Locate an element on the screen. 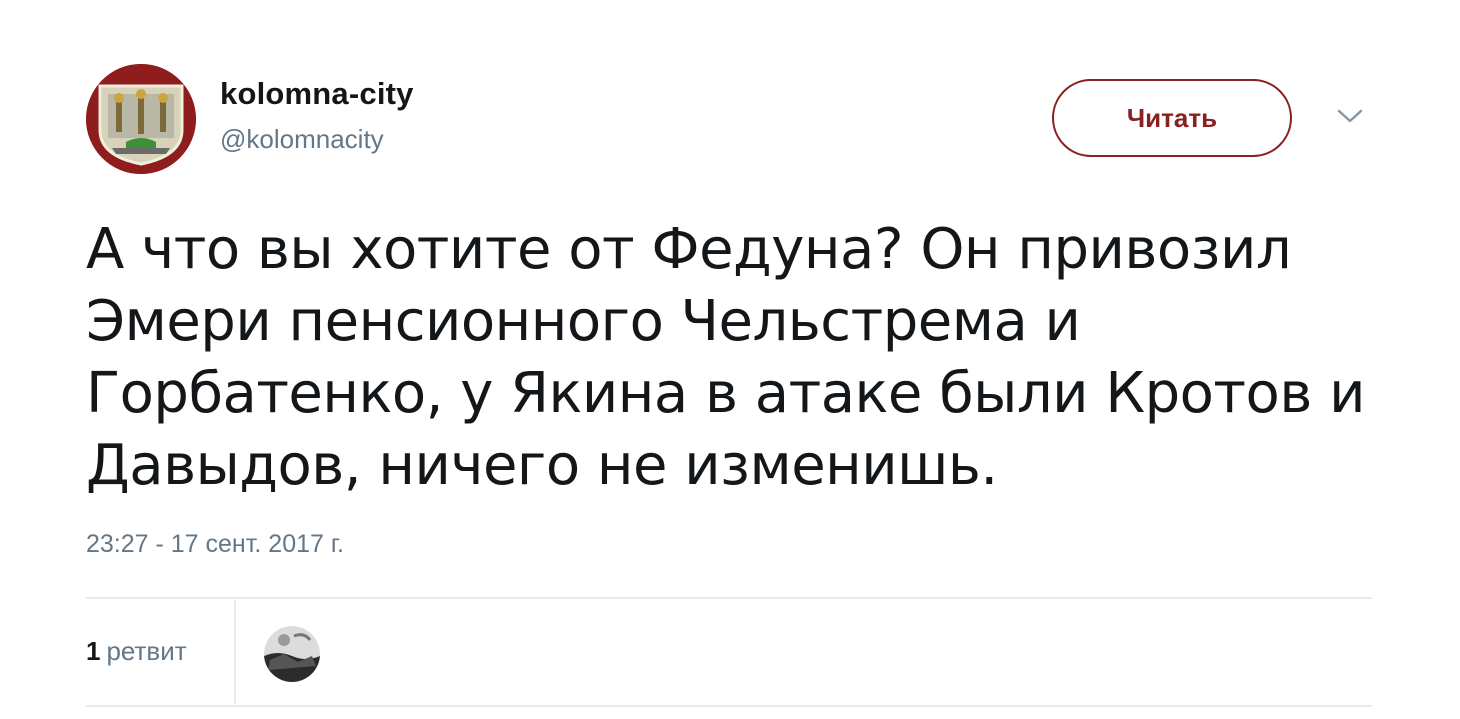  chevron-down-icon is located at coordinates (1350, 116).